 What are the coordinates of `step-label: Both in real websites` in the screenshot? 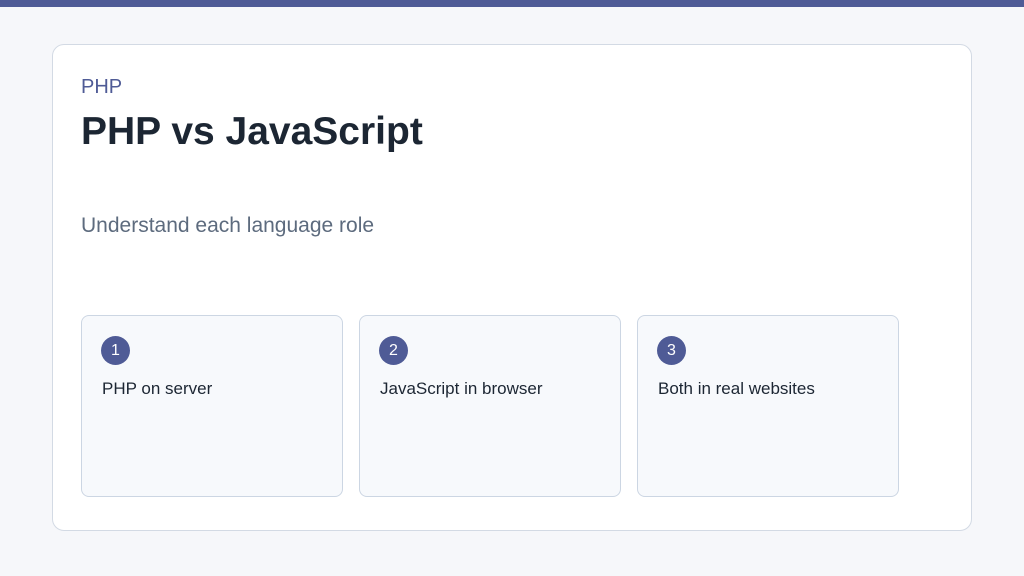 It's located at (736, 388).